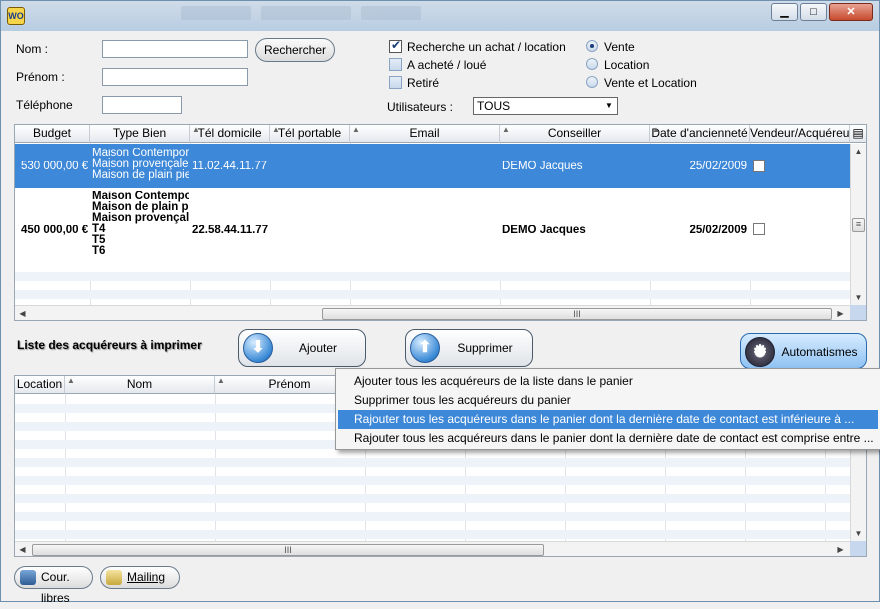 The width and height of the screenshot is (880, 609). Describe the element at coordinates (146, 577) in the screenshot. I see `mailing-button-label: Mailing` at that location.